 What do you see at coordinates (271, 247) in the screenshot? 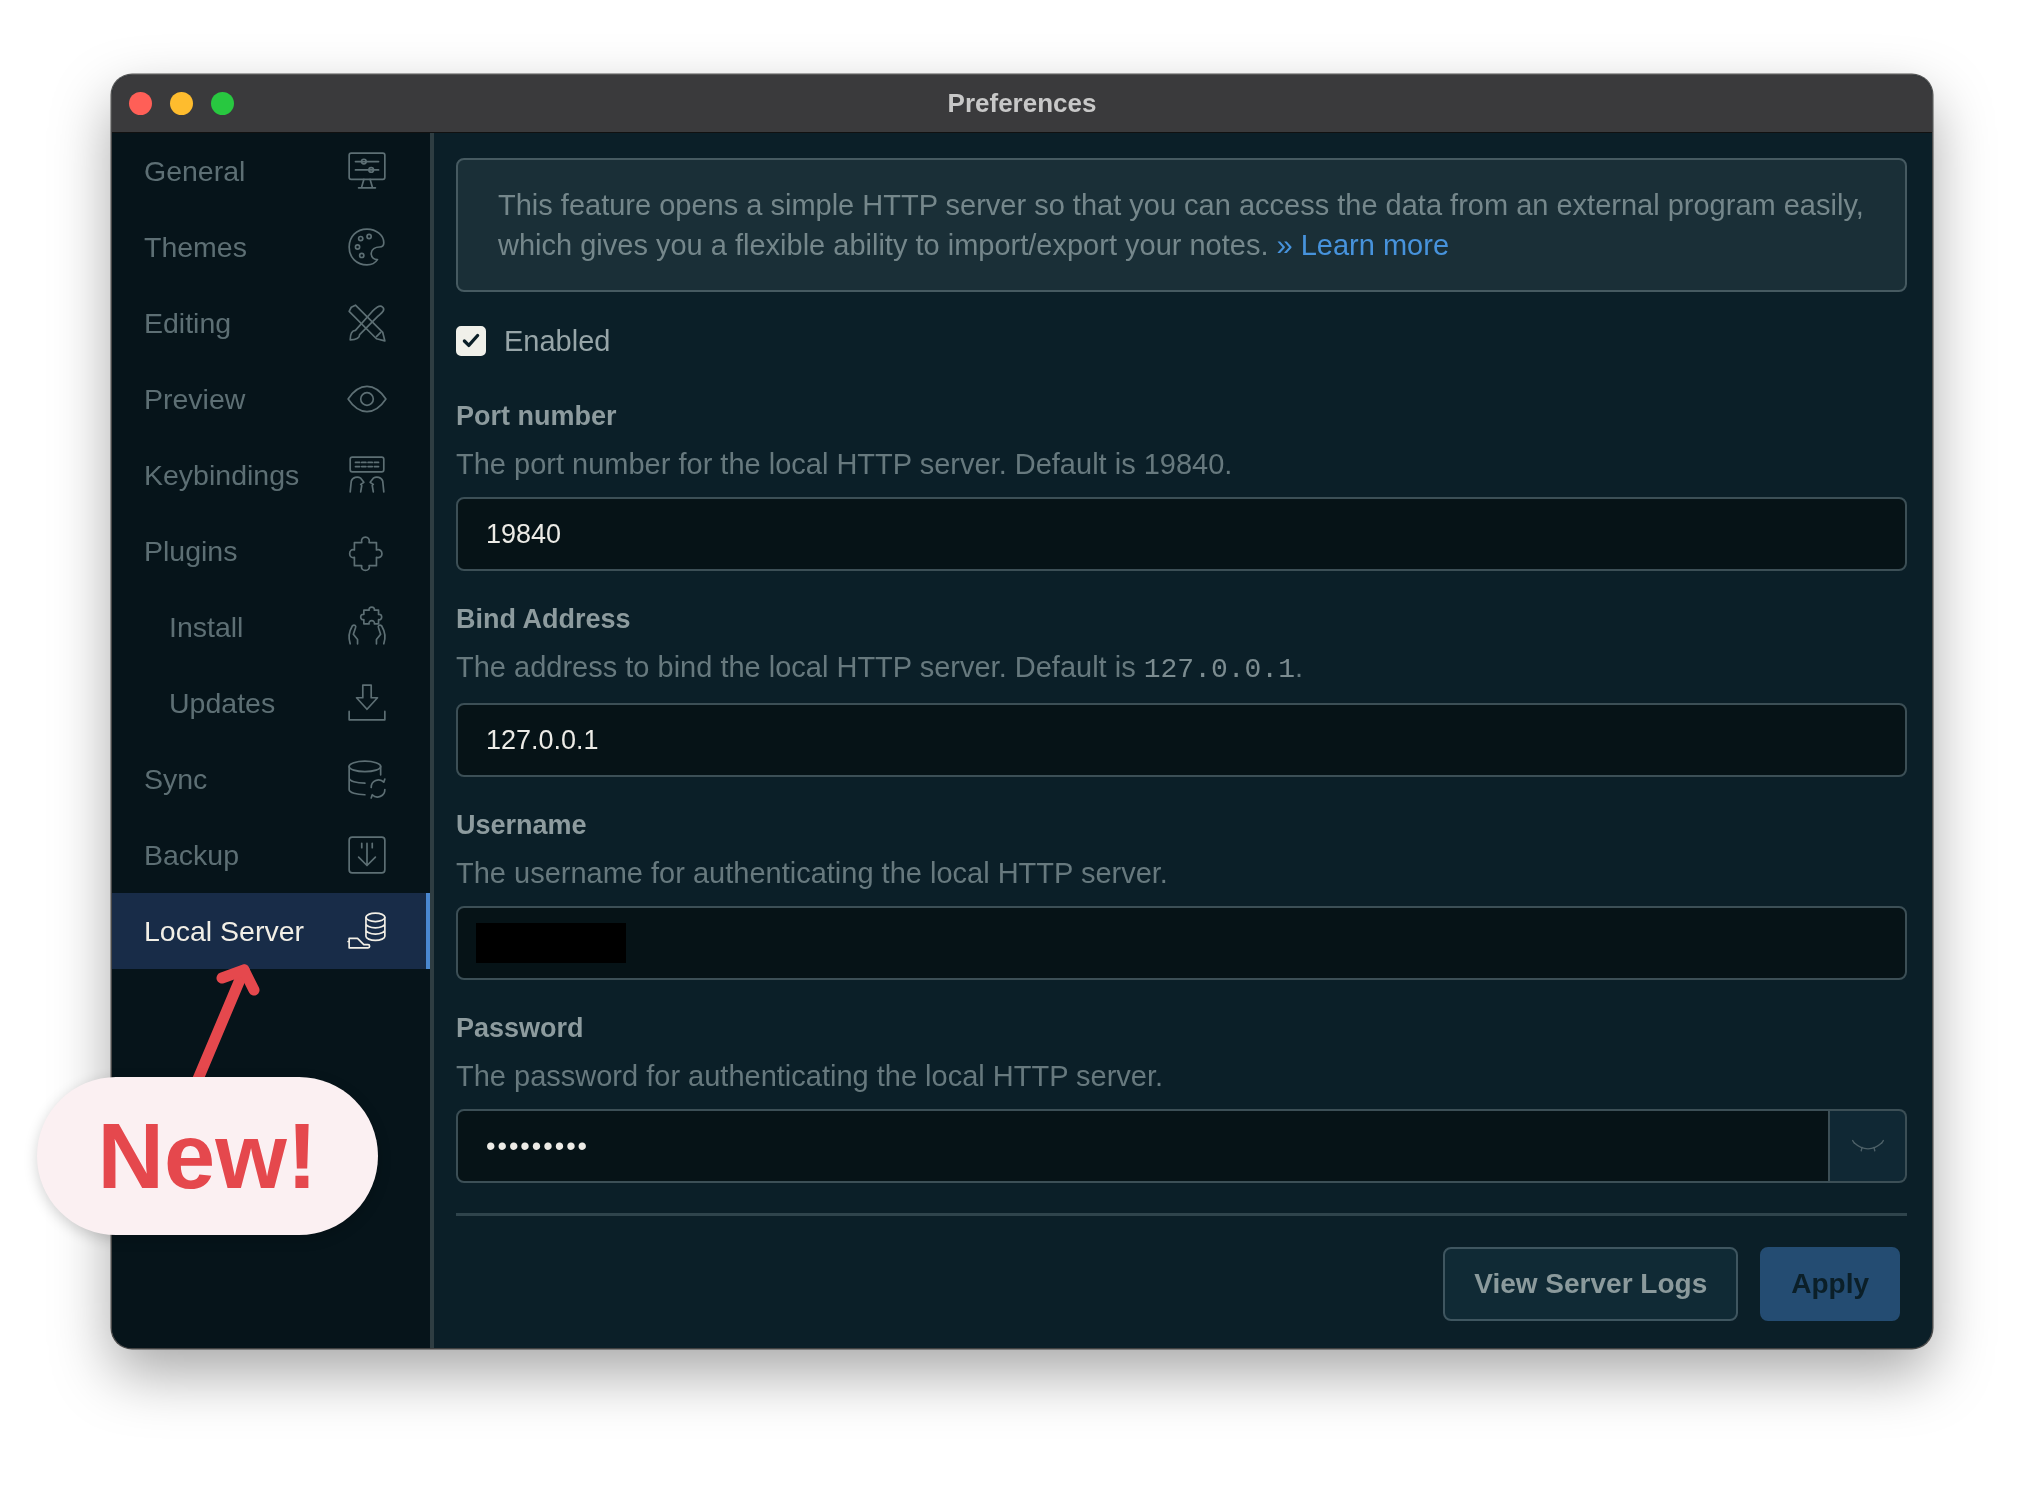
I see `sidebar-item: Themes` at bounding box center [271, 247].